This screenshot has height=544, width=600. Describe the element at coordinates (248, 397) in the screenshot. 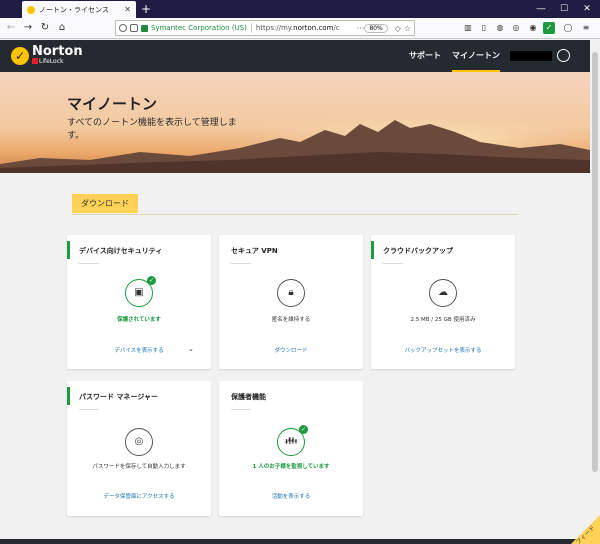

I see `card-title: 保護者機能` at that location.